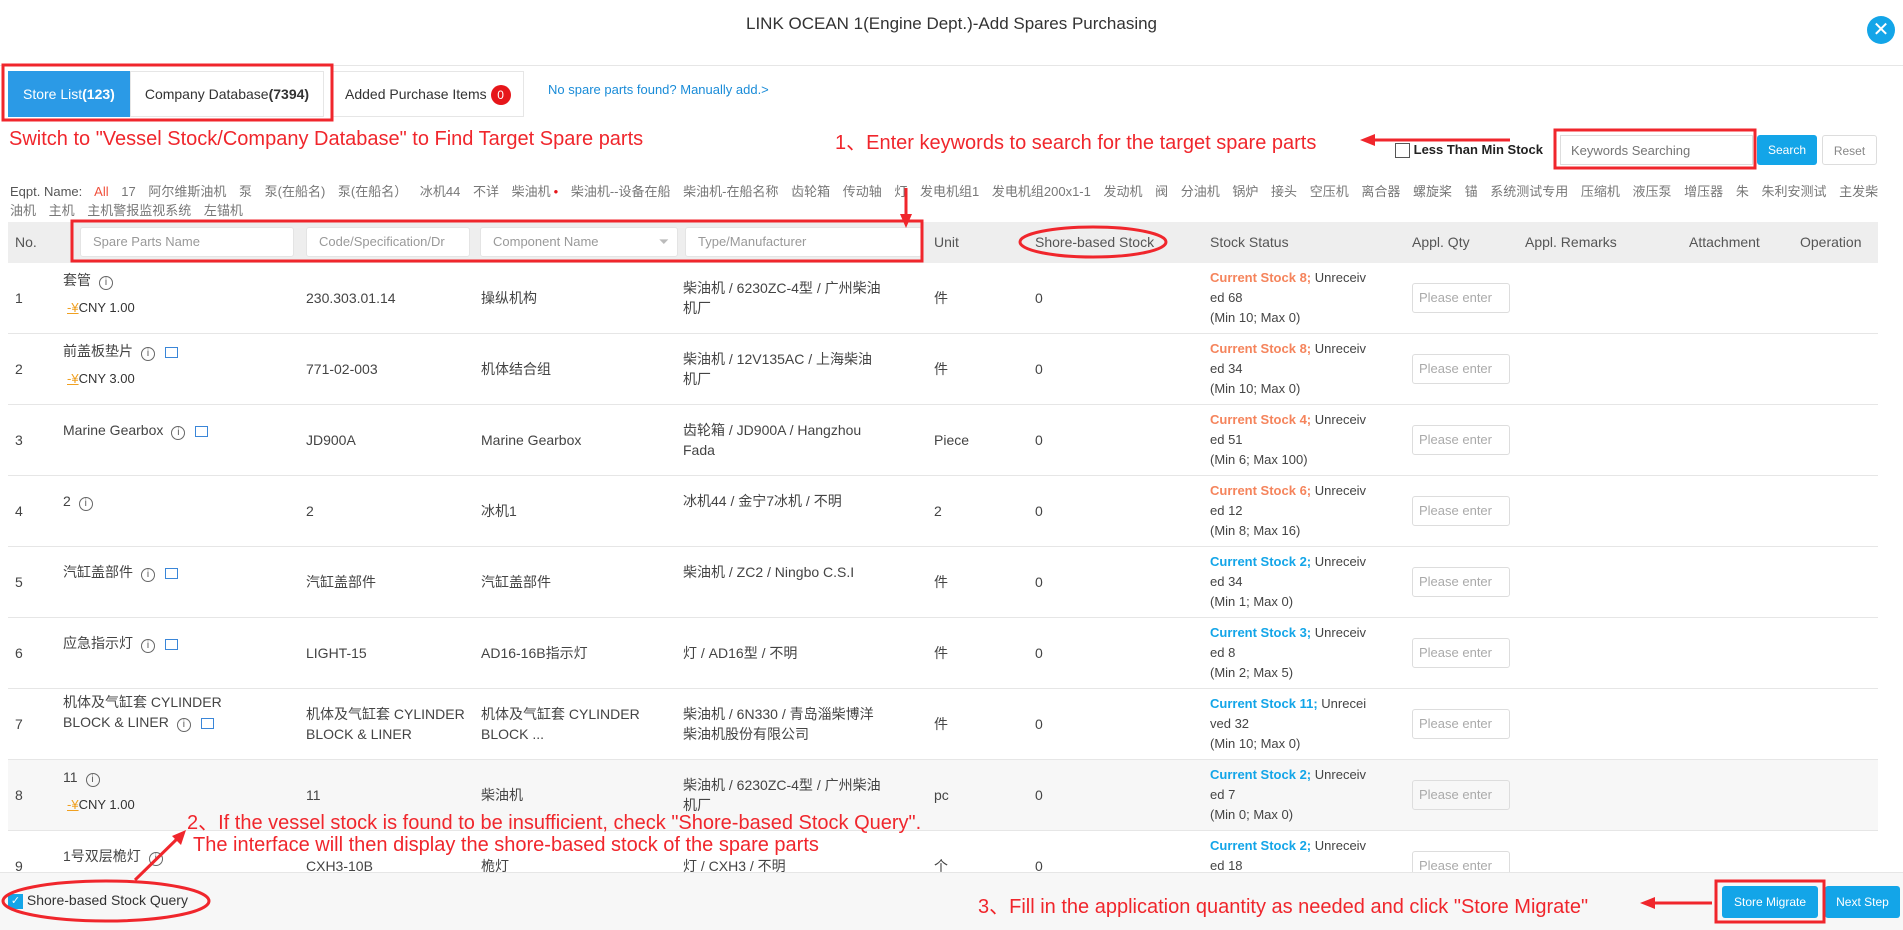  Describe the element at coordinates (106, 307) in the screenshot. I see `price-value: CNY 1.00` at that location.